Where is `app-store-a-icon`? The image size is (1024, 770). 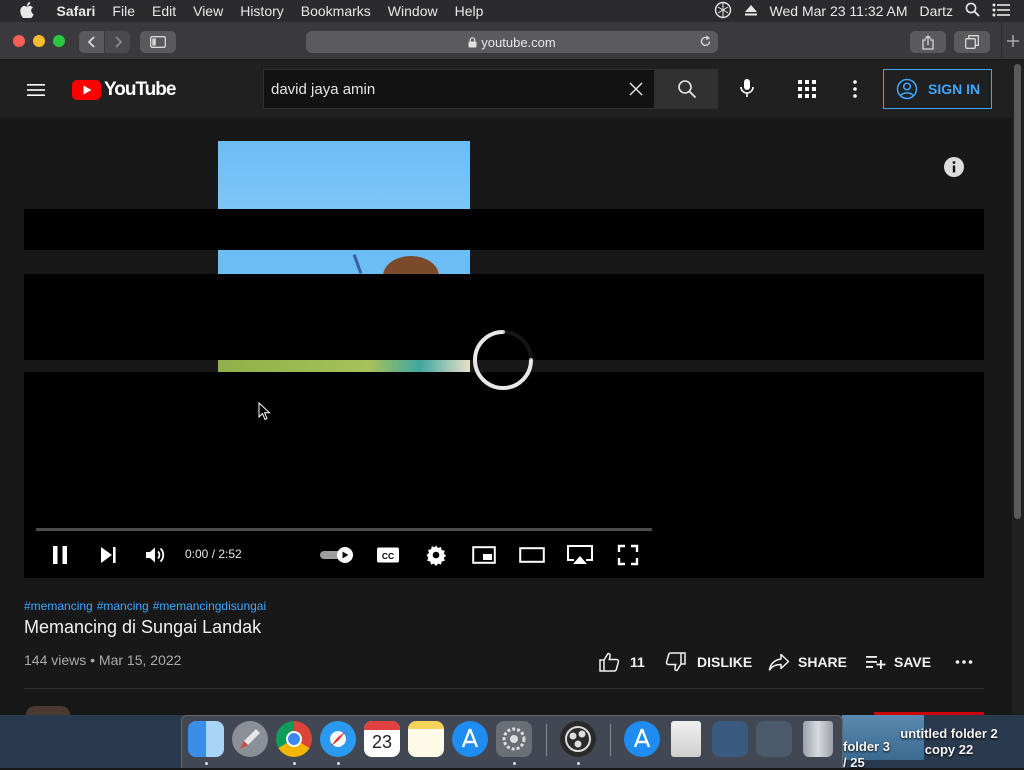
app-store-a-icon is located at coordinates (642, 738).